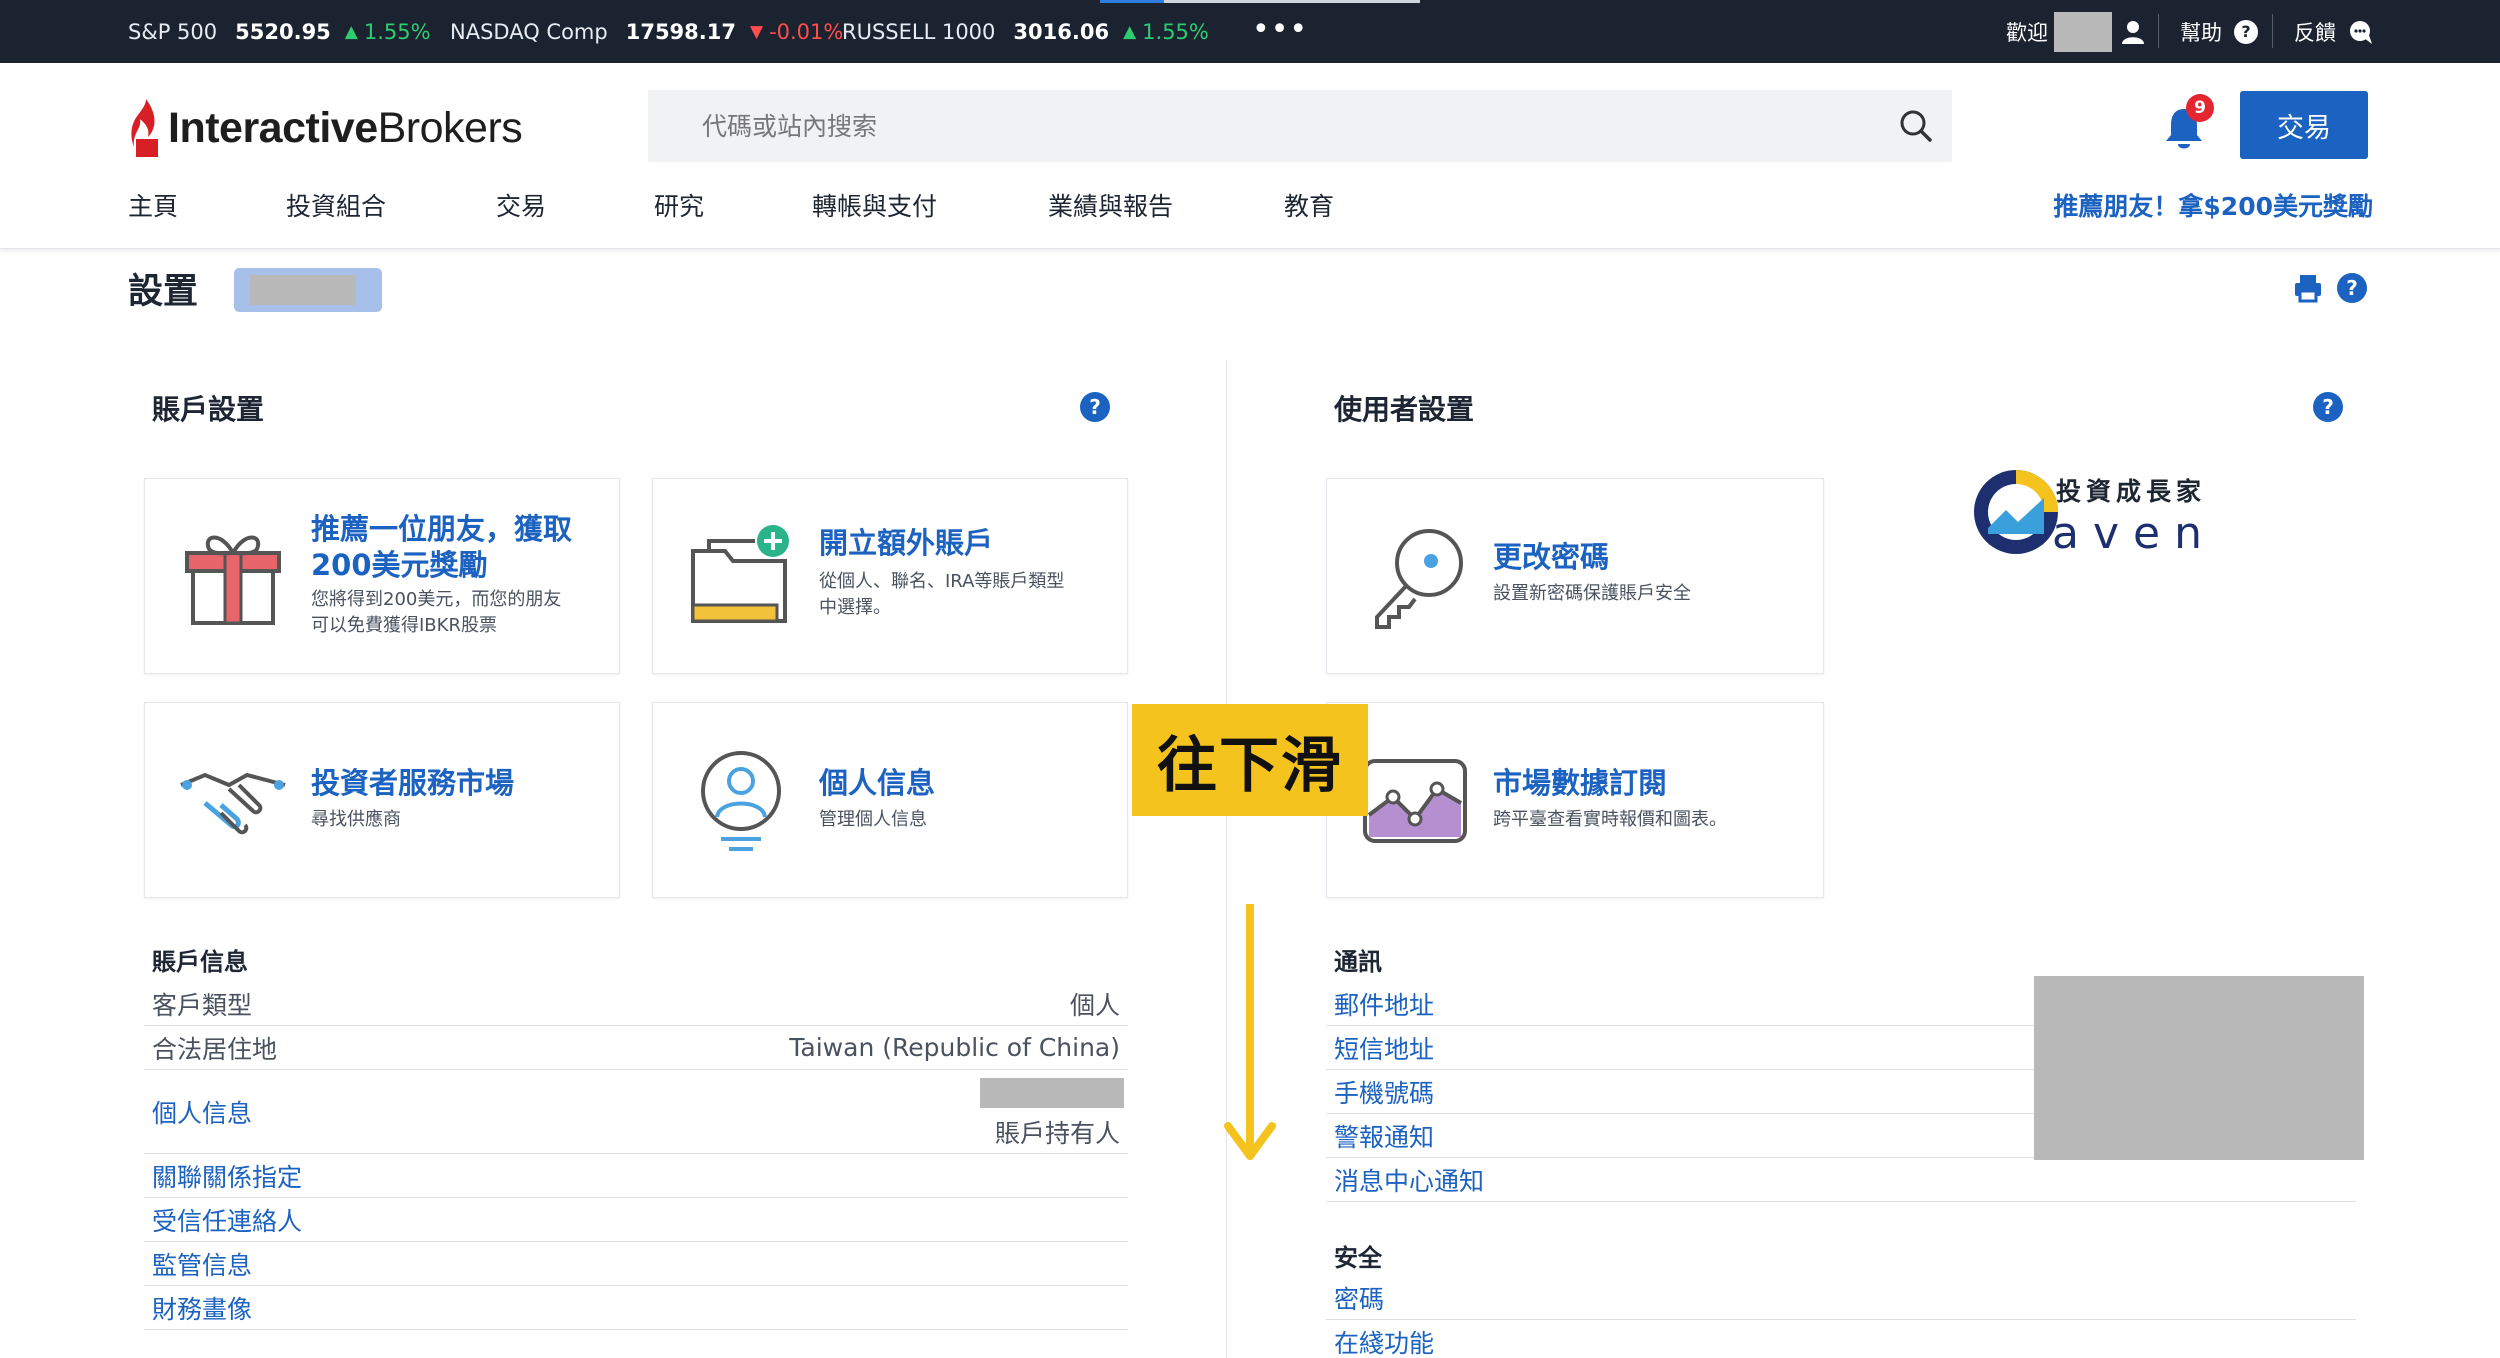 The height and width of the screenshot is (1358, 2500). Describe the element at coordinates (2201, 32) in the screenshot. I see `help-label: 幫助` at that location.